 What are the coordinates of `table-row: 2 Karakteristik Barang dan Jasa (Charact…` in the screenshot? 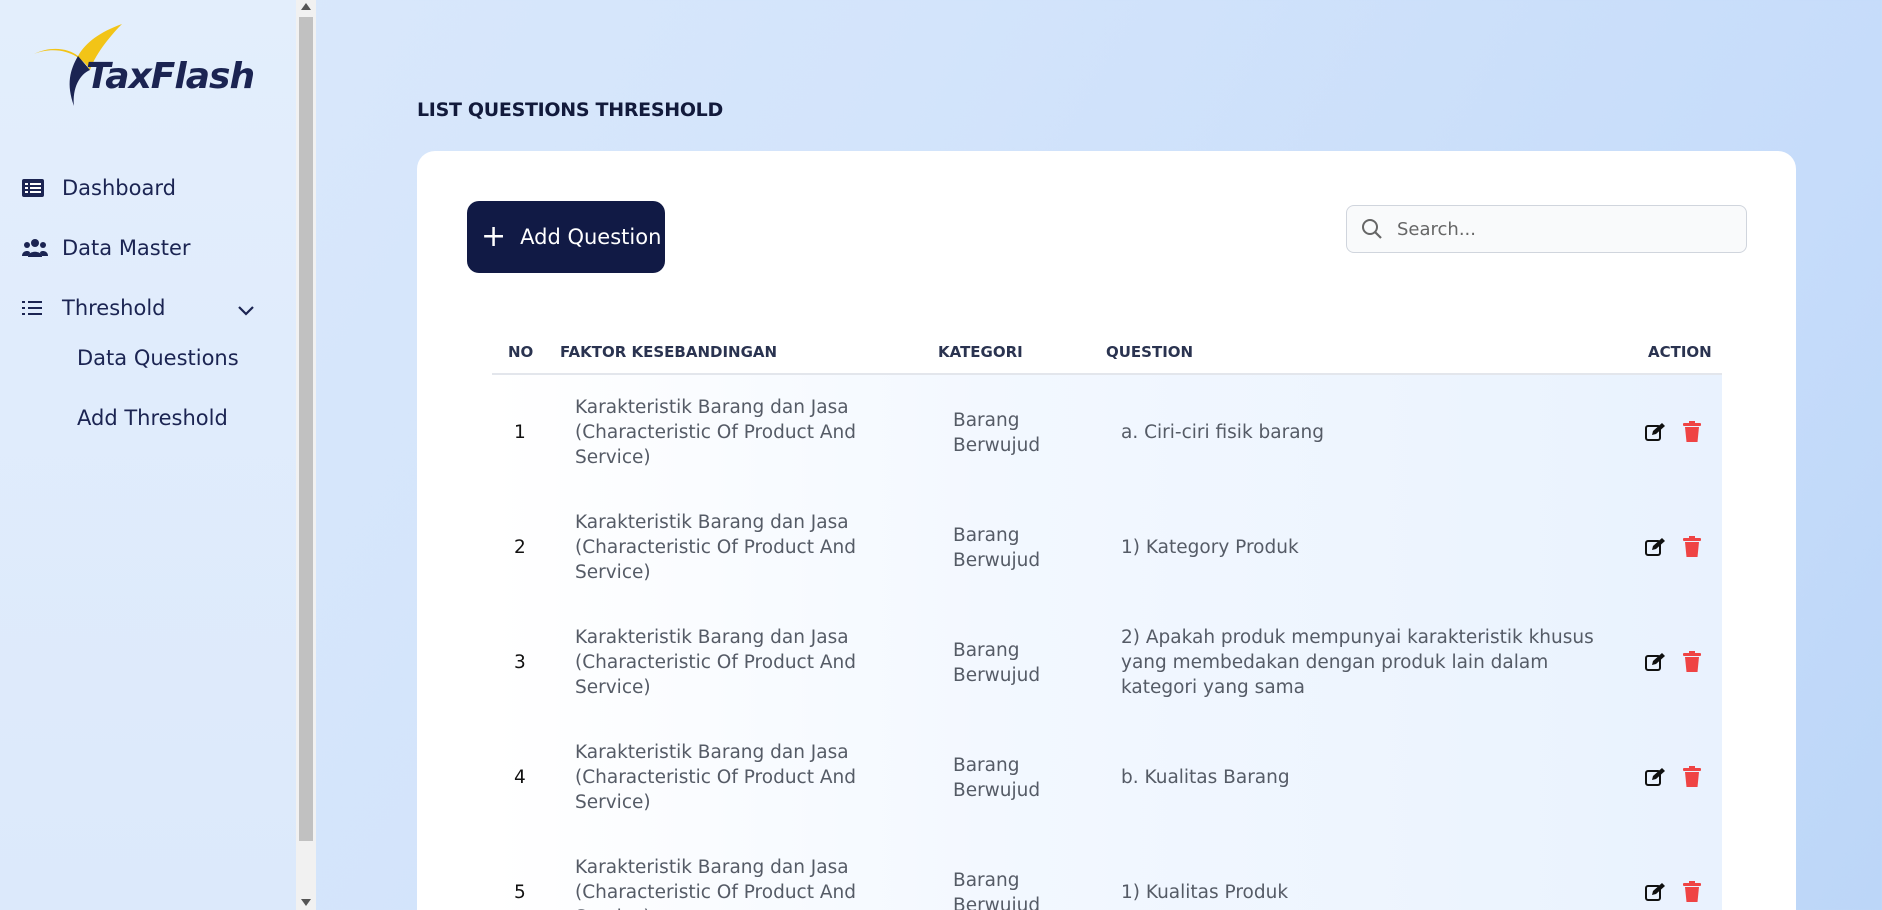 It's located at (1107, 547).